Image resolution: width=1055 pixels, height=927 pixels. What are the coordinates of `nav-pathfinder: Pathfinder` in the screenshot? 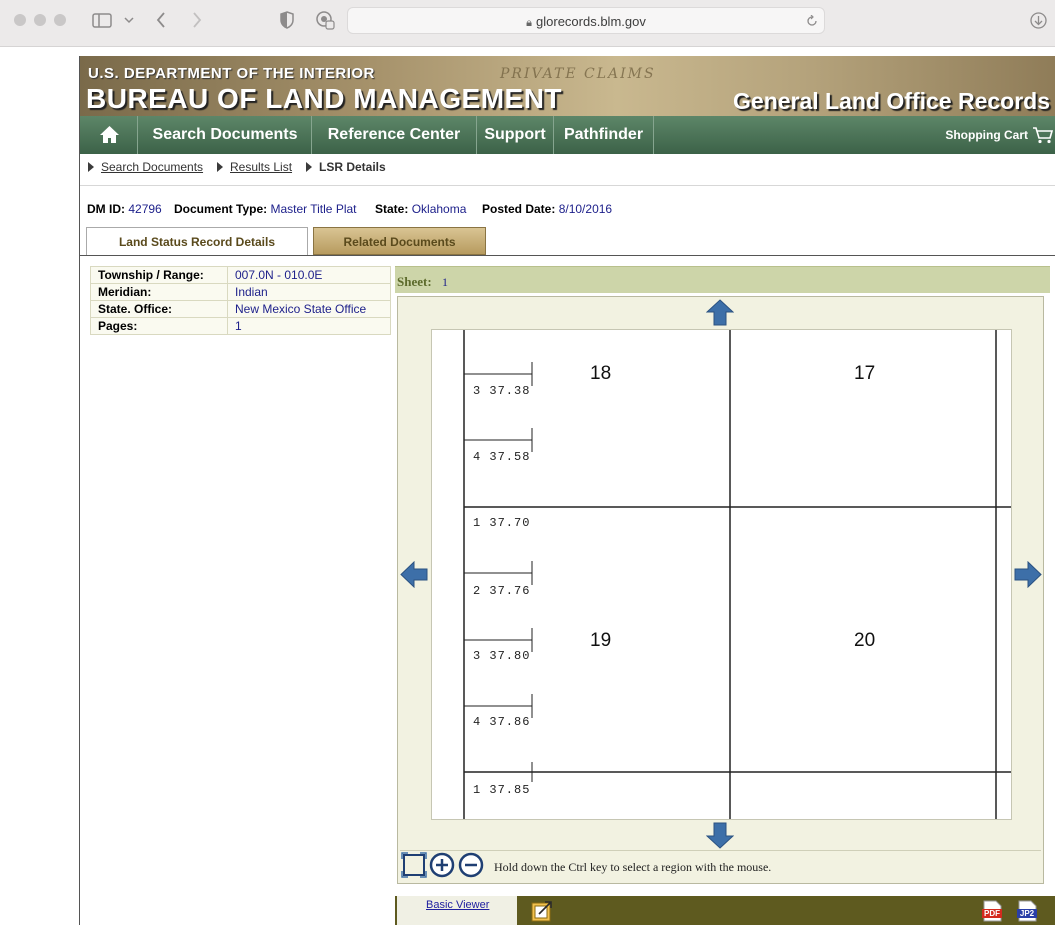 It's located at (604, 135).